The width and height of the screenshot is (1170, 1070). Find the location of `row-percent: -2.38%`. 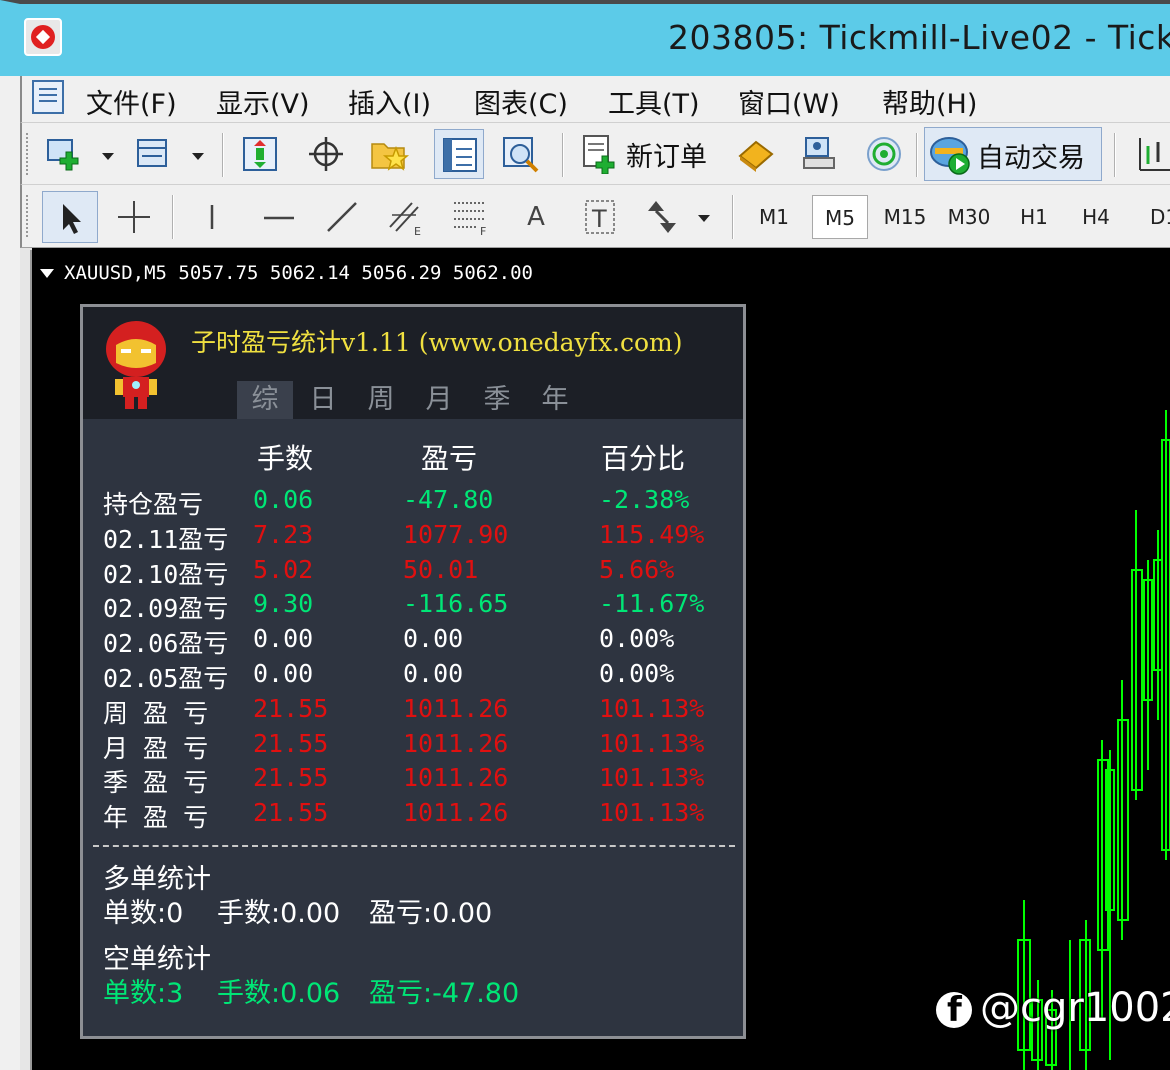

row-percent: -2.38% is located at coordinates (644, 499).